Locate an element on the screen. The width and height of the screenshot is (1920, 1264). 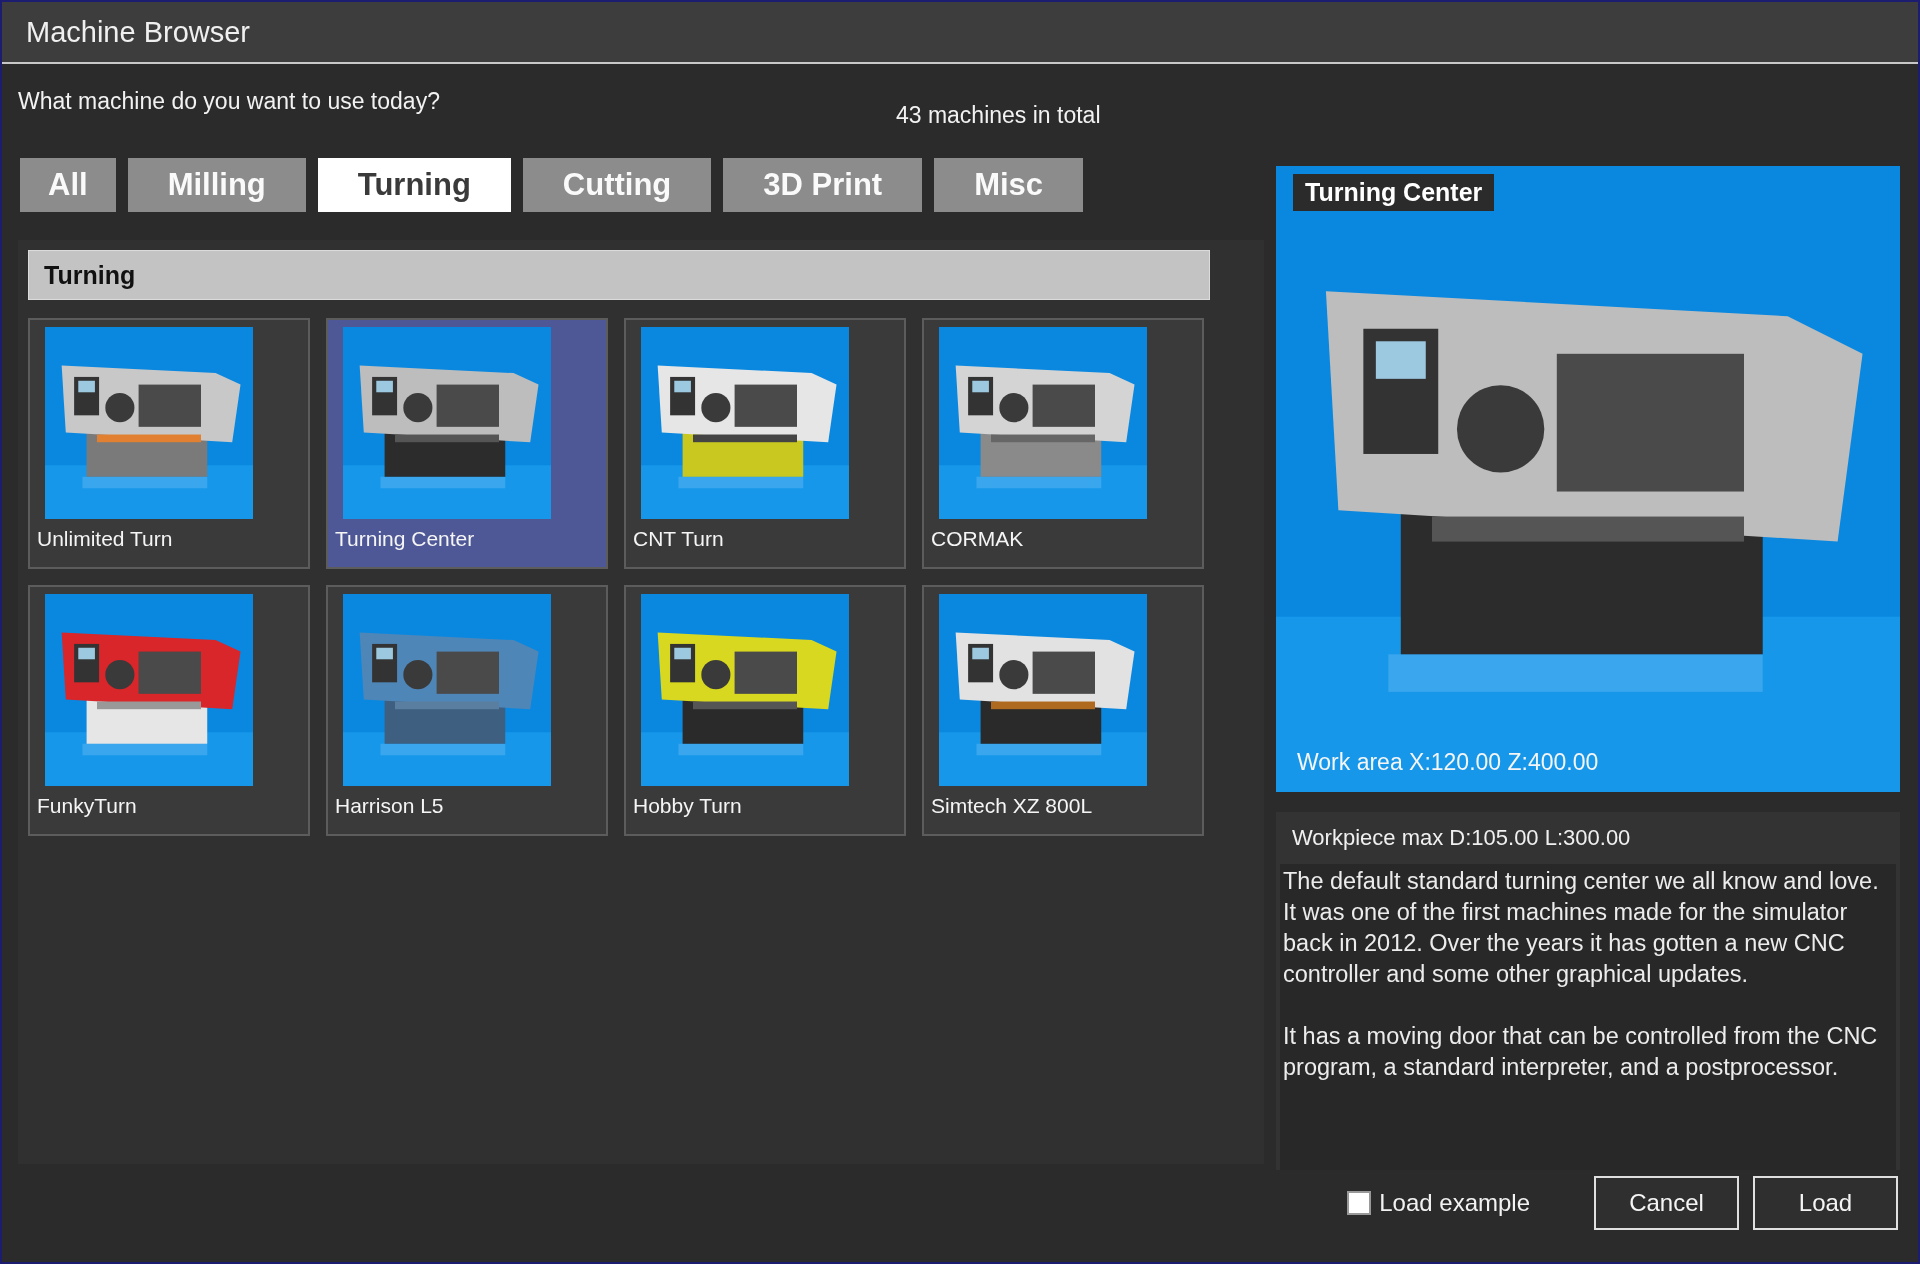
machine-tile: Simtech XZ 800L is located at coordinates (1063, 710).